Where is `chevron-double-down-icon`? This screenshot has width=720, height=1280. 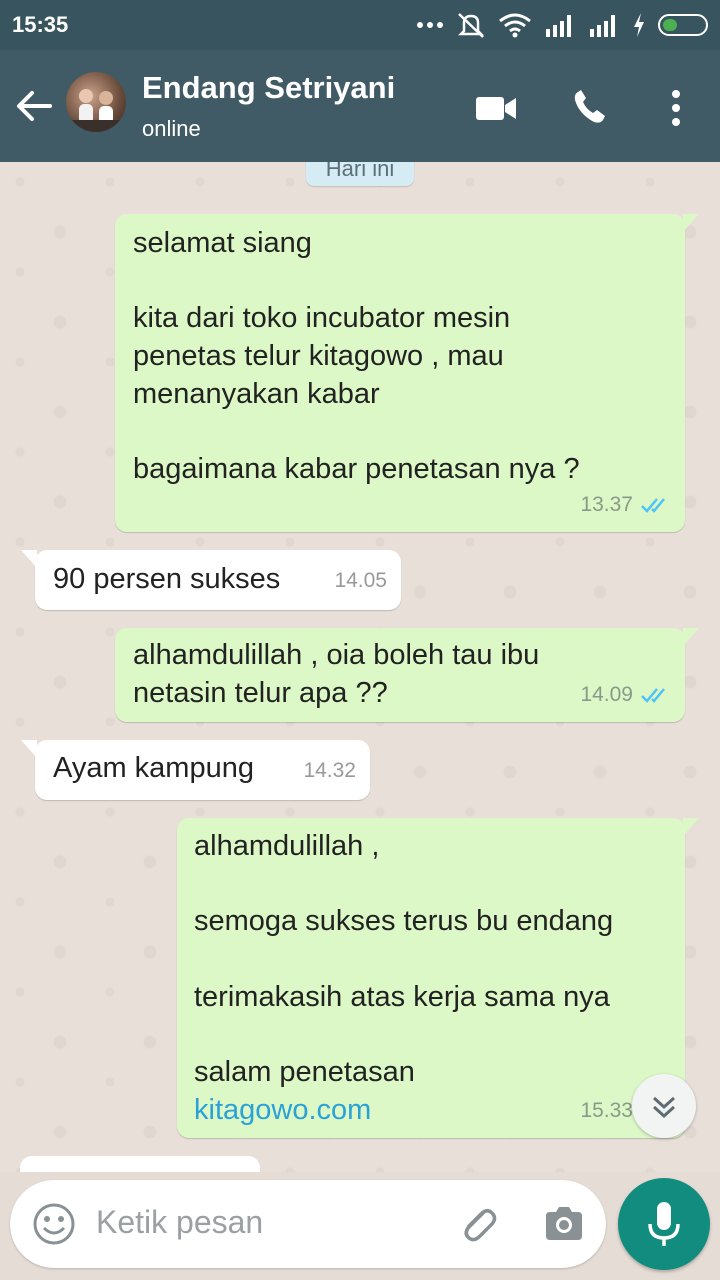
chevron-double-down-icon is located at coordinates (664, 1107).